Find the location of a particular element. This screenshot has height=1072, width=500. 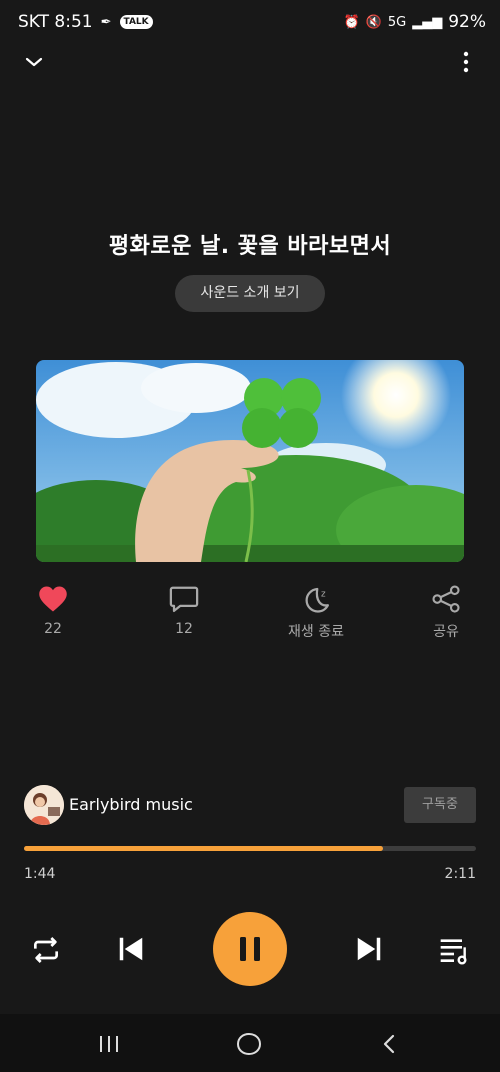

alarm-icon: ⏰ is located at coordinates (351, 22).